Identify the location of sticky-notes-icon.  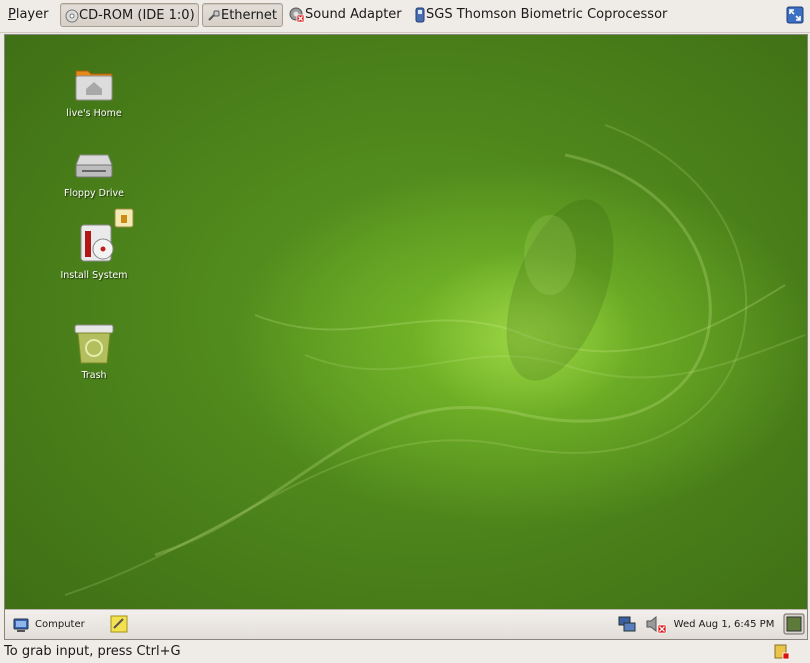
(119, 624).